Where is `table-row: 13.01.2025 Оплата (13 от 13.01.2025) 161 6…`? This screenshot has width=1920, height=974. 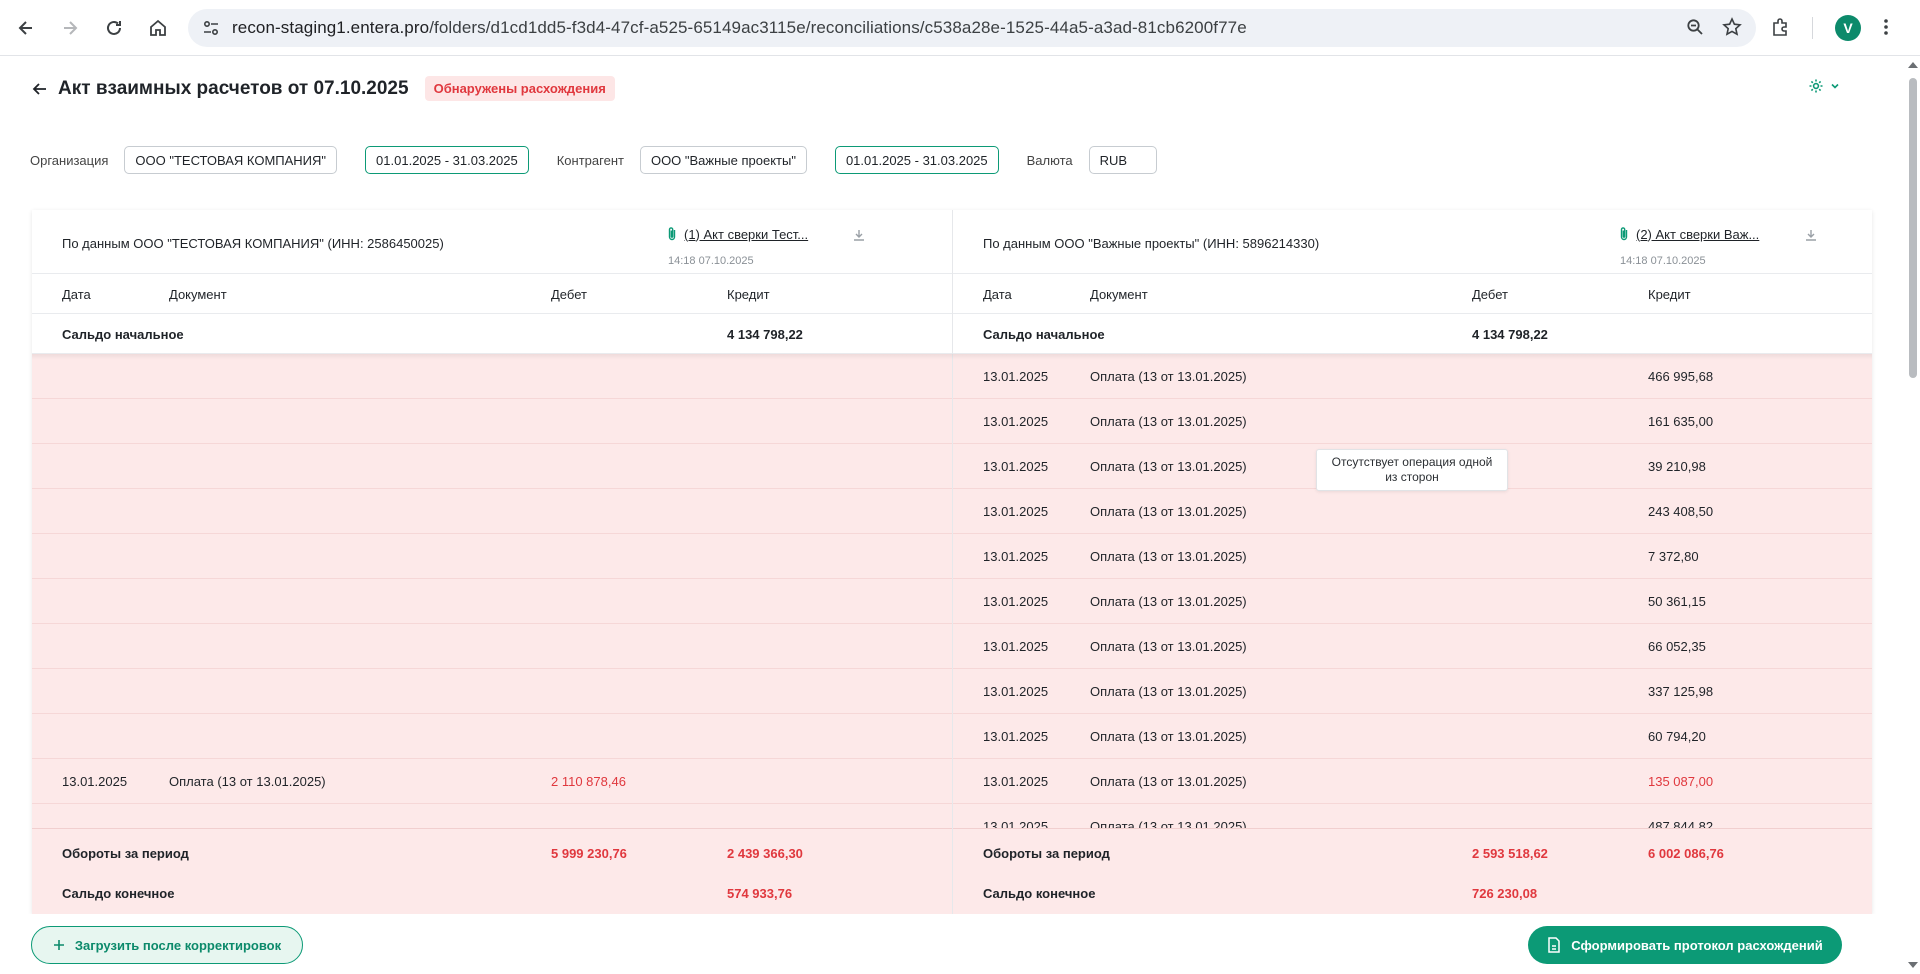 table-row: 13.01.2025 Оплата (13 от 13.01.2025) 161 6… is located at coordinates (1412, 421).